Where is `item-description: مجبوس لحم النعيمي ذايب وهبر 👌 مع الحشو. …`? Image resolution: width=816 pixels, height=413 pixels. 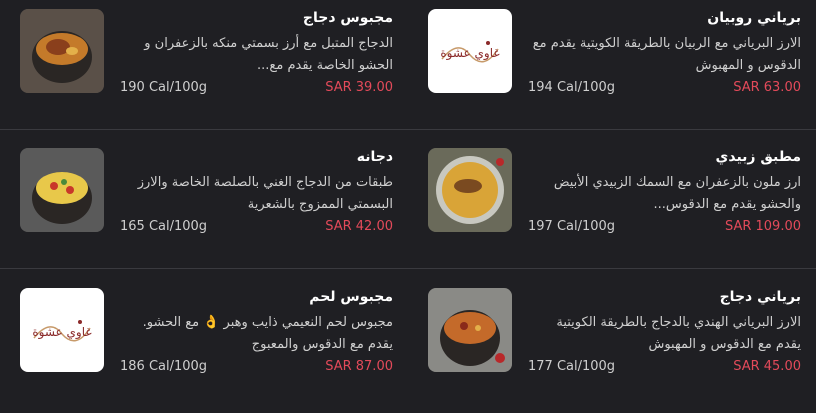
item-description: مجبوس لحم النعيمي ذايب وهبر 👌 مع الحشو. … is located at coordinates (267, 333).